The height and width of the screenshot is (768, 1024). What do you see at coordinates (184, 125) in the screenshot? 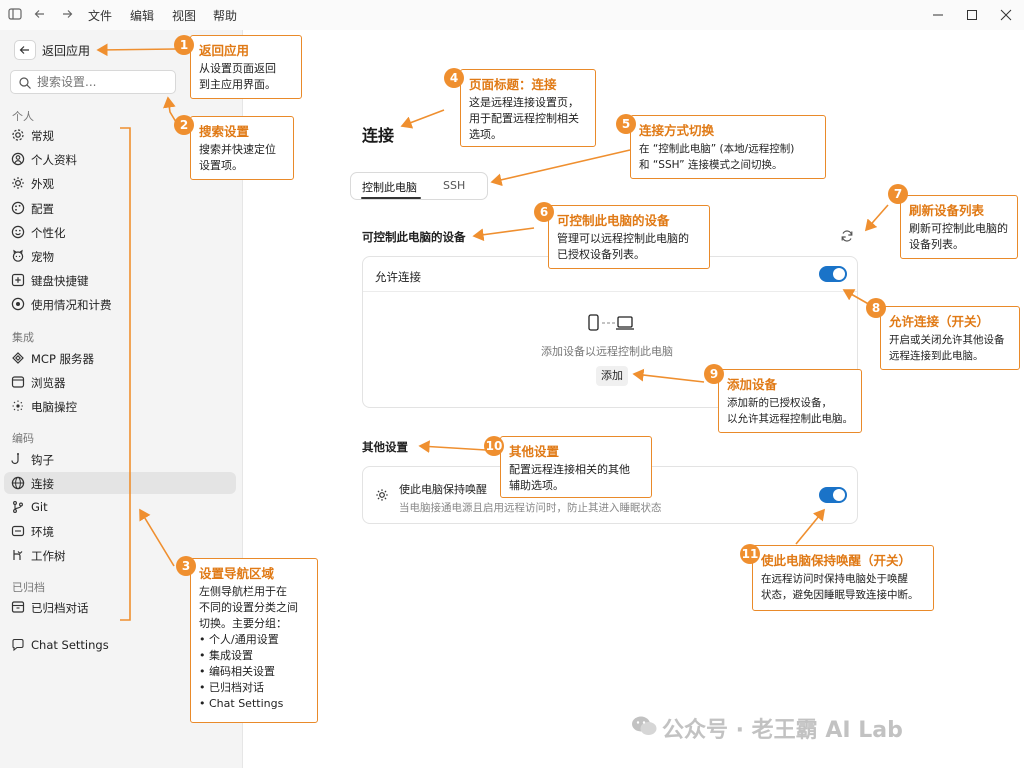
I see `annotation-badge-2: 2` at bounding box center [184, 125].